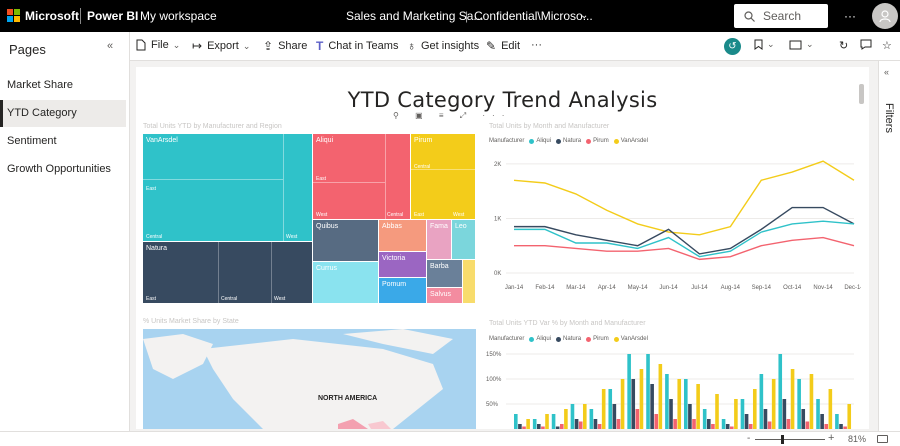 Image resolution: width=900 pixels, height=446 pixels. I want to click on file-icon, so click(141, 45).